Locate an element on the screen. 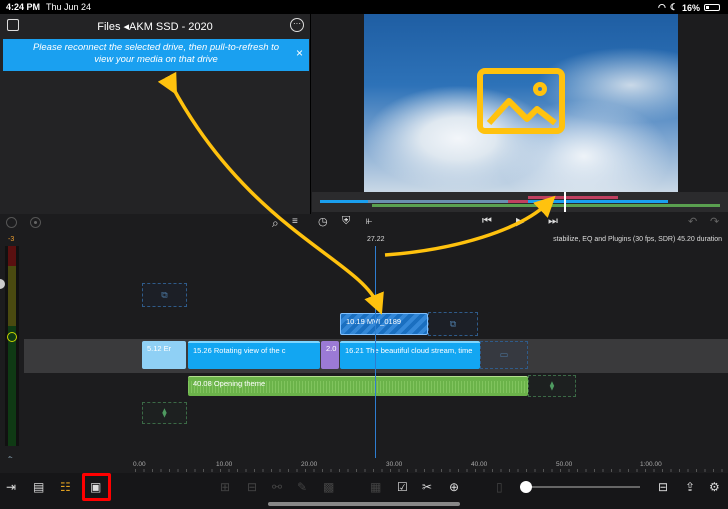  ruler-label: 1:00.00 is located at coordinates (651, 464).